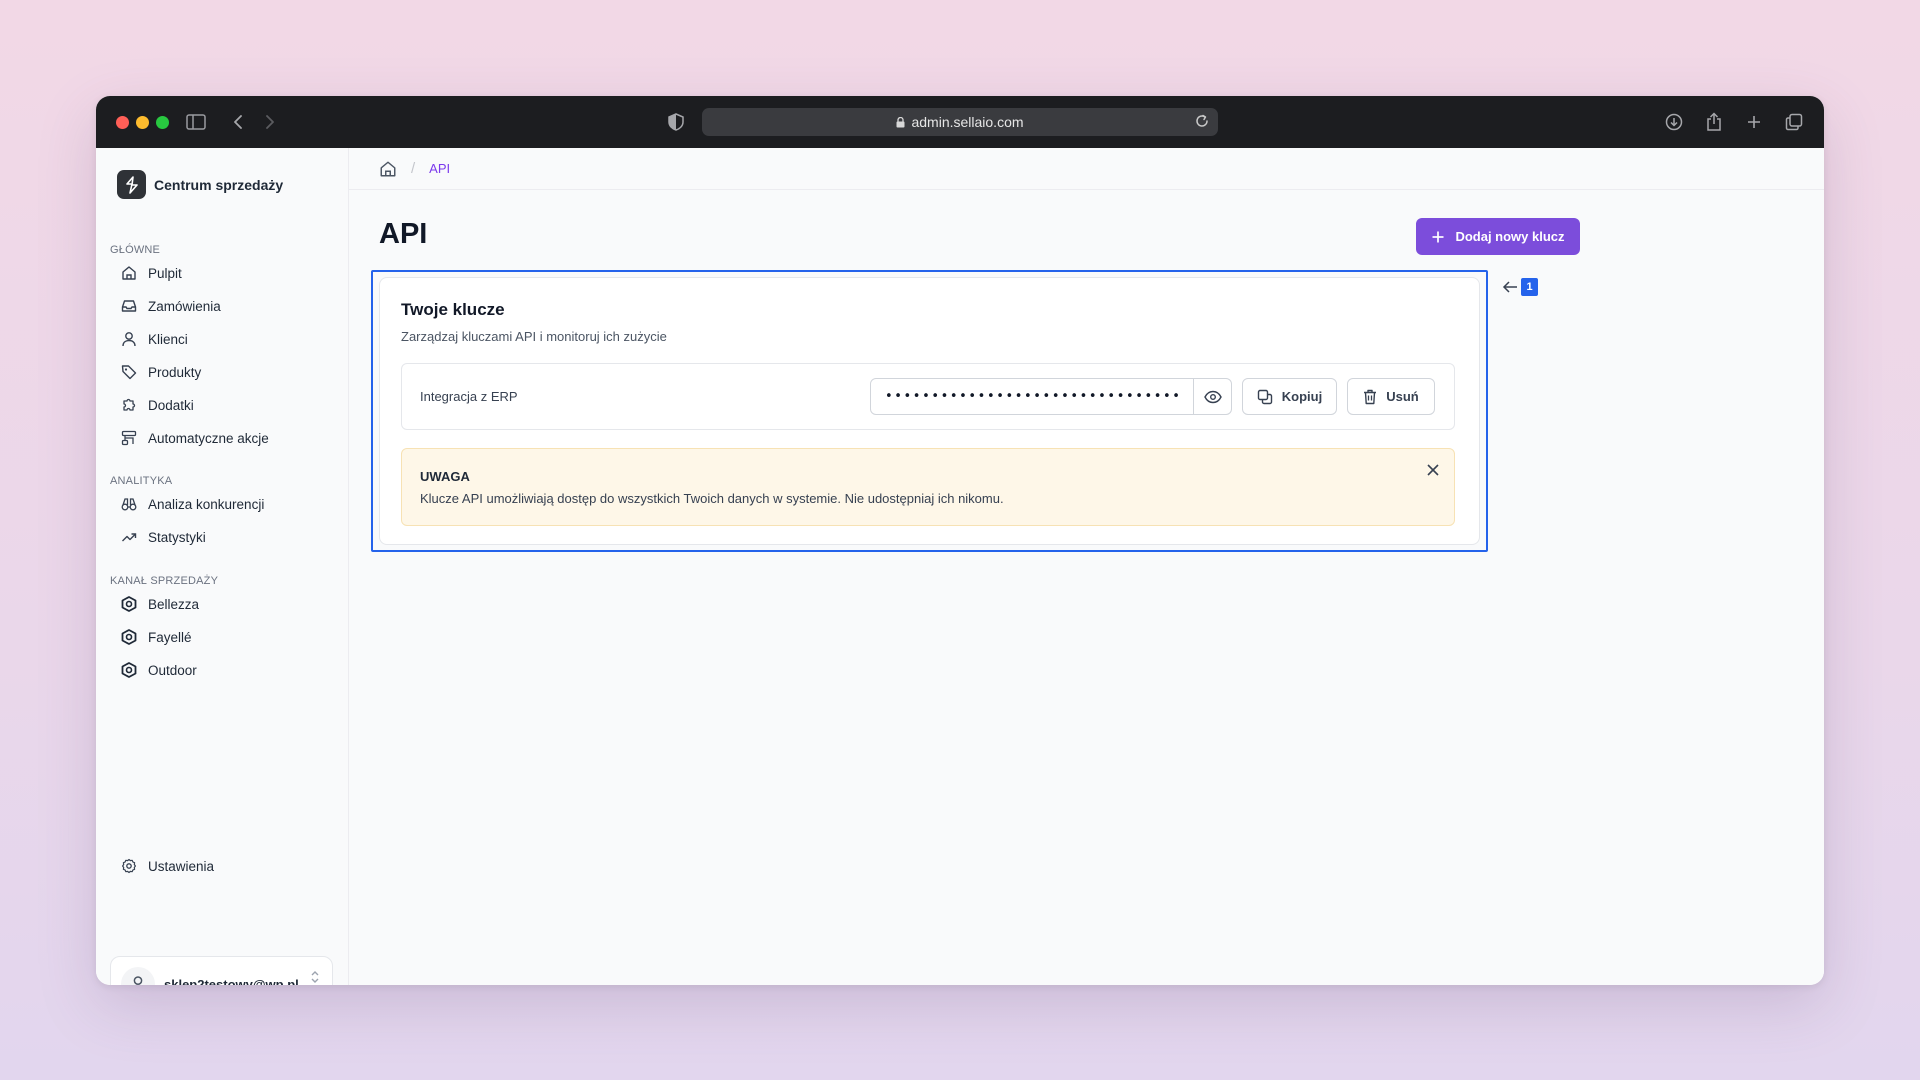 Image resolution: width=1920 pixels, height=1080 pixels. I want to click on binoculars-icon, so click(129, 504).